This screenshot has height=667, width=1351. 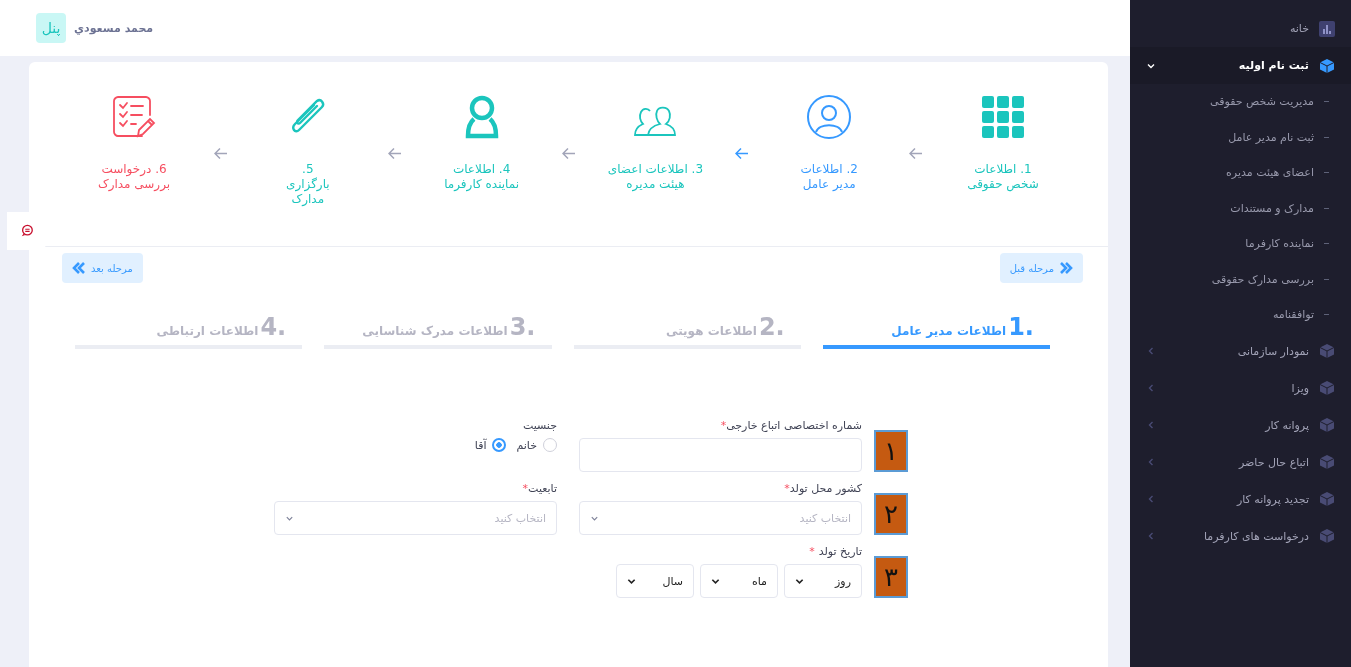 What do you see at coordinates (822, 488) in the screenshot?
I see `field-label: کشور محل تولد*` at bounding box center [822, 488].